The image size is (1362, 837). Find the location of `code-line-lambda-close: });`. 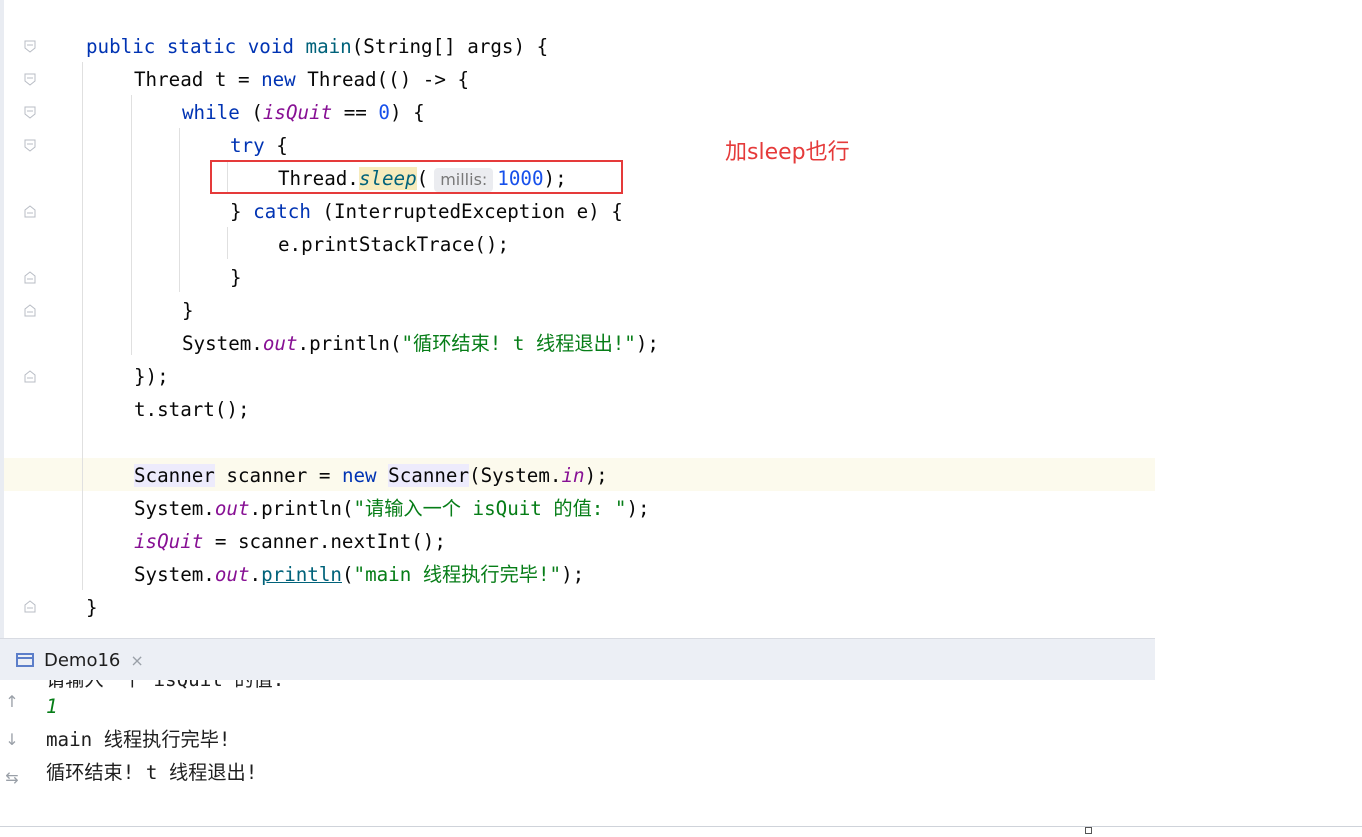

code-line-lambda-close: }); is located at coordinates (151, 376).